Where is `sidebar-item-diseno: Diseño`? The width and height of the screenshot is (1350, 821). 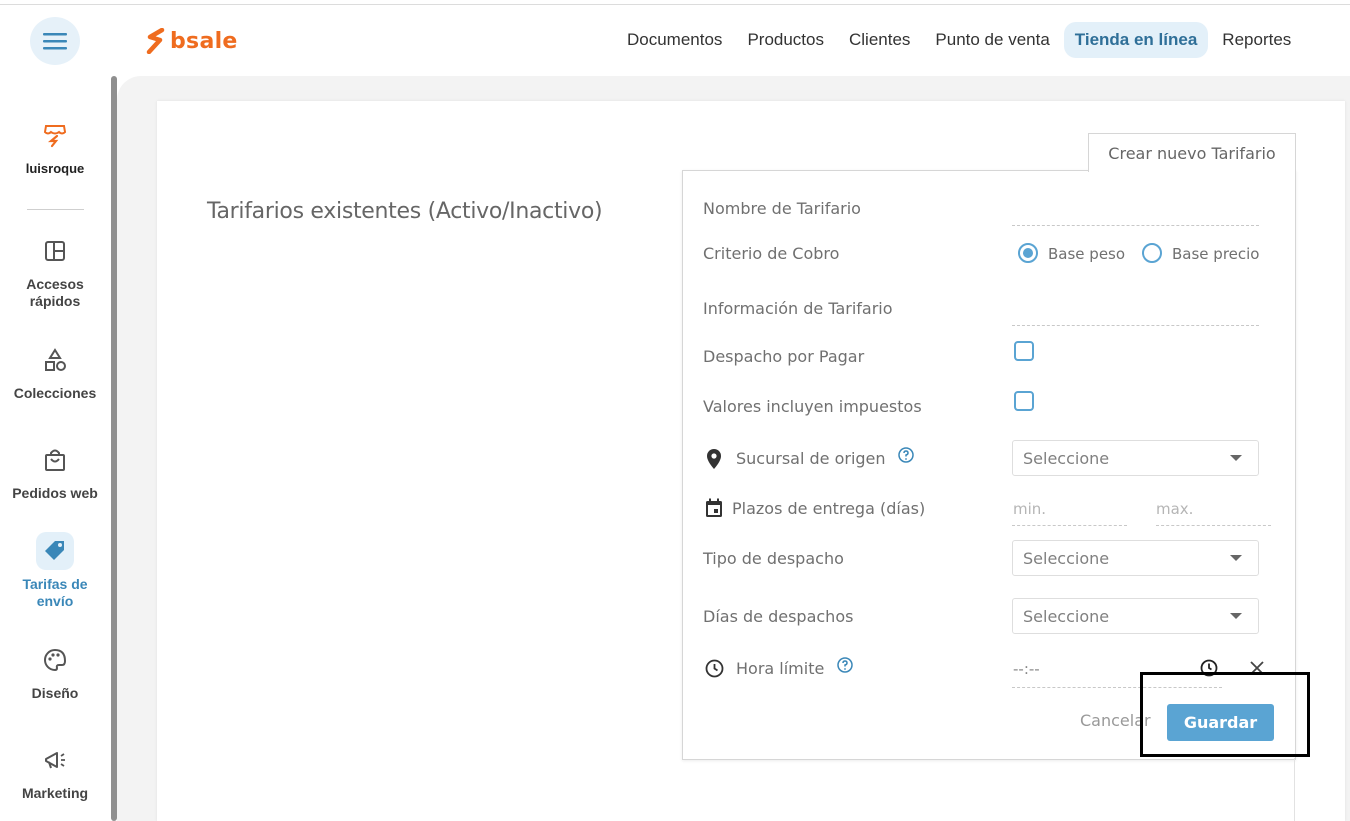 sidebar-item-diseno: Diseño is located at coordinates (55, 671).